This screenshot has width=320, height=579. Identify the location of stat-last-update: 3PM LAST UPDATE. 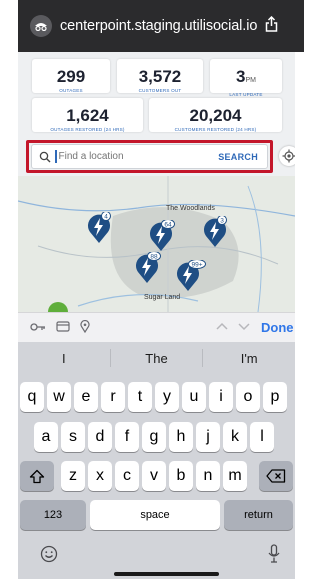
(246, 78).